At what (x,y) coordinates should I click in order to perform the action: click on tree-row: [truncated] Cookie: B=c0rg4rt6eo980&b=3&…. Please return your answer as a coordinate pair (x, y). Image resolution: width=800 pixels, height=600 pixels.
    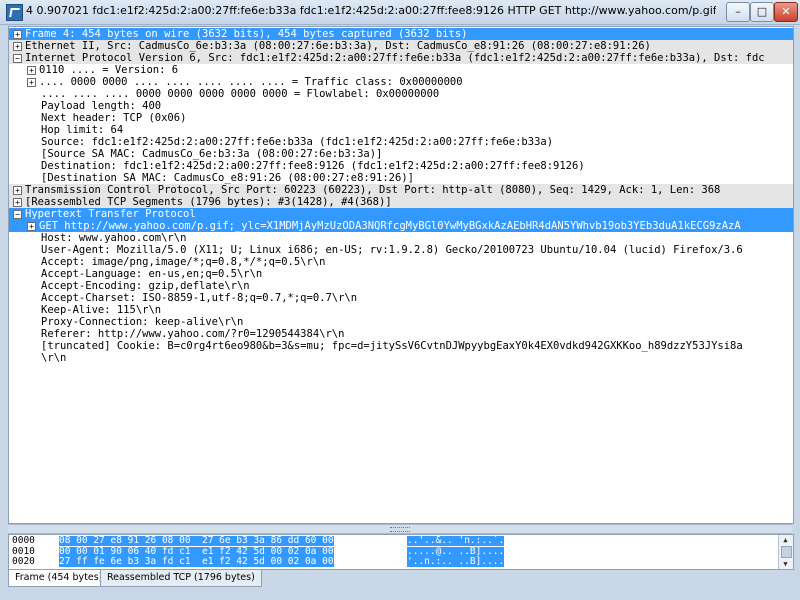
    Looking at the image, I should click on (401, 346).